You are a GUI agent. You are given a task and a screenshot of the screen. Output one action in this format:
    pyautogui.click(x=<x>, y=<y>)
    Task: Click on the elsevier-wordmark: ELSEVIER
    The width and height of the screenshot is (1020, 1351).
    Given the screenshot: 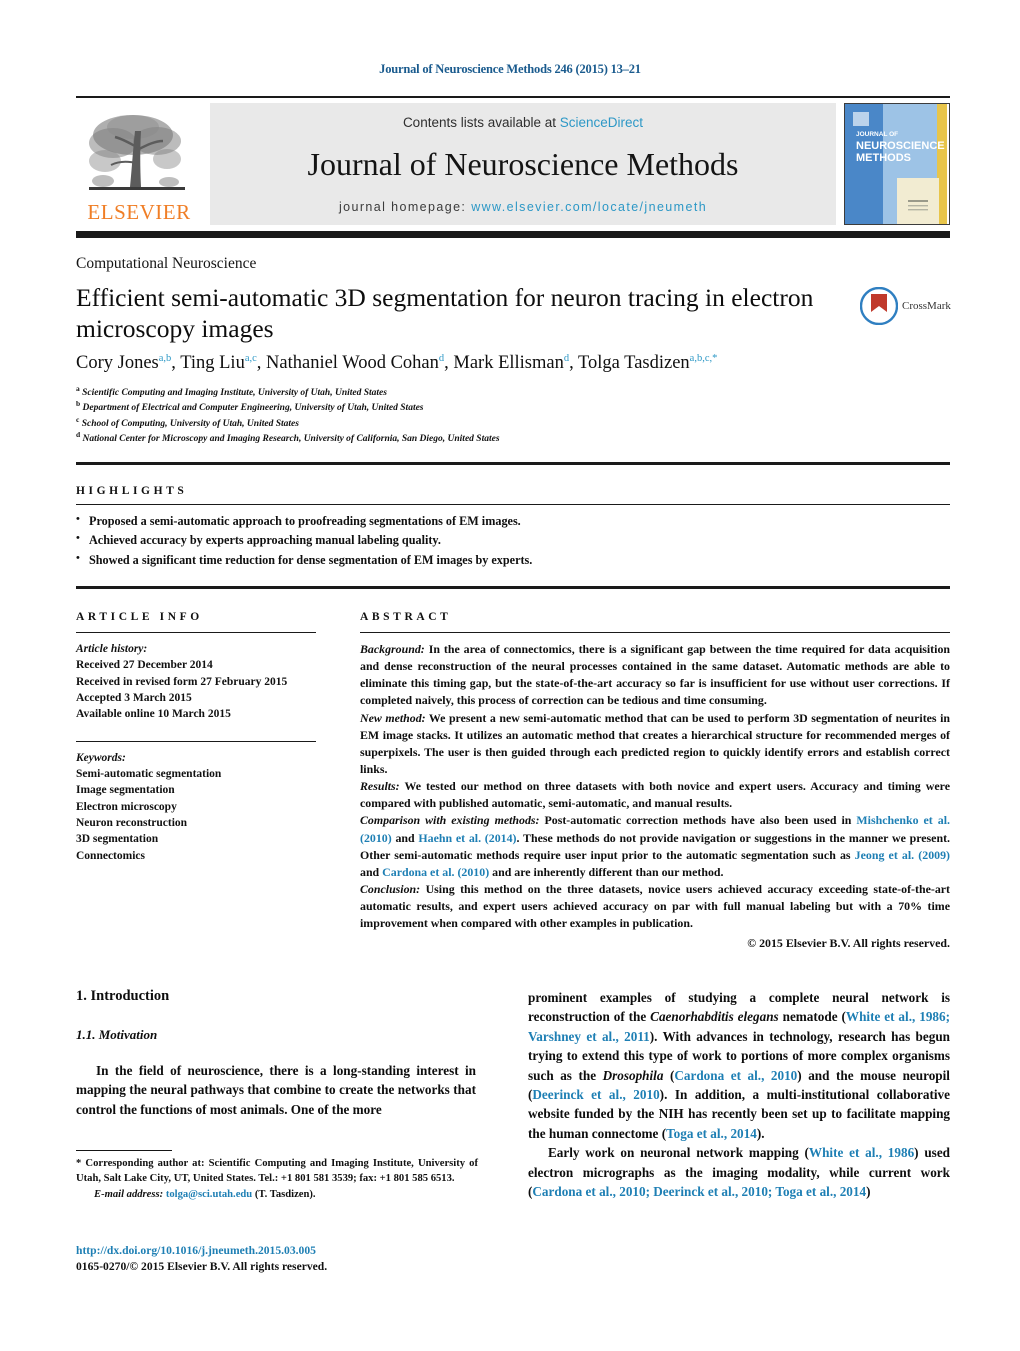 What is the action you would take?
    pyautogui.click(x=139, y=212)
    